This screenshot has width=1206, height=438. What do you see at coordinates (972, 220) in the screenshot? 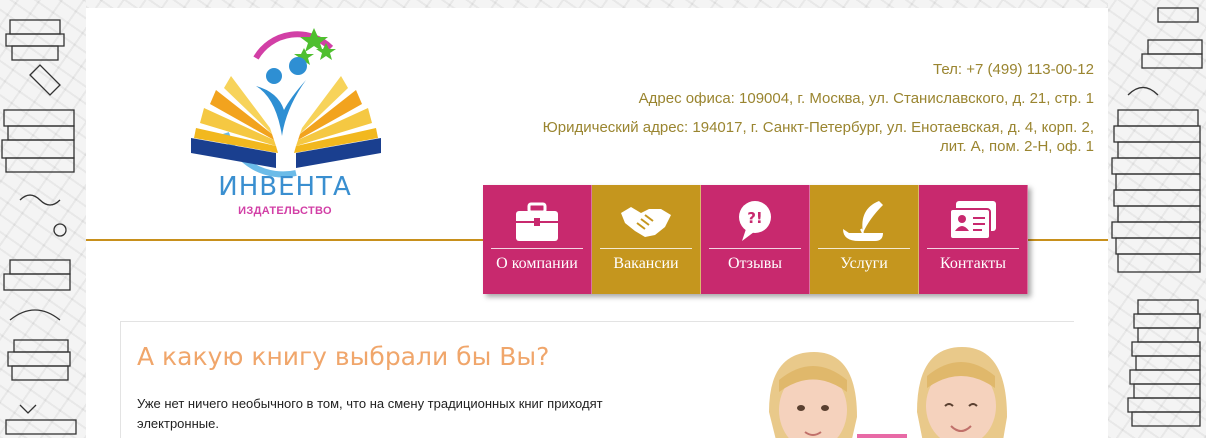
I see `contact-card-icon` at bounding box center [972, 220].